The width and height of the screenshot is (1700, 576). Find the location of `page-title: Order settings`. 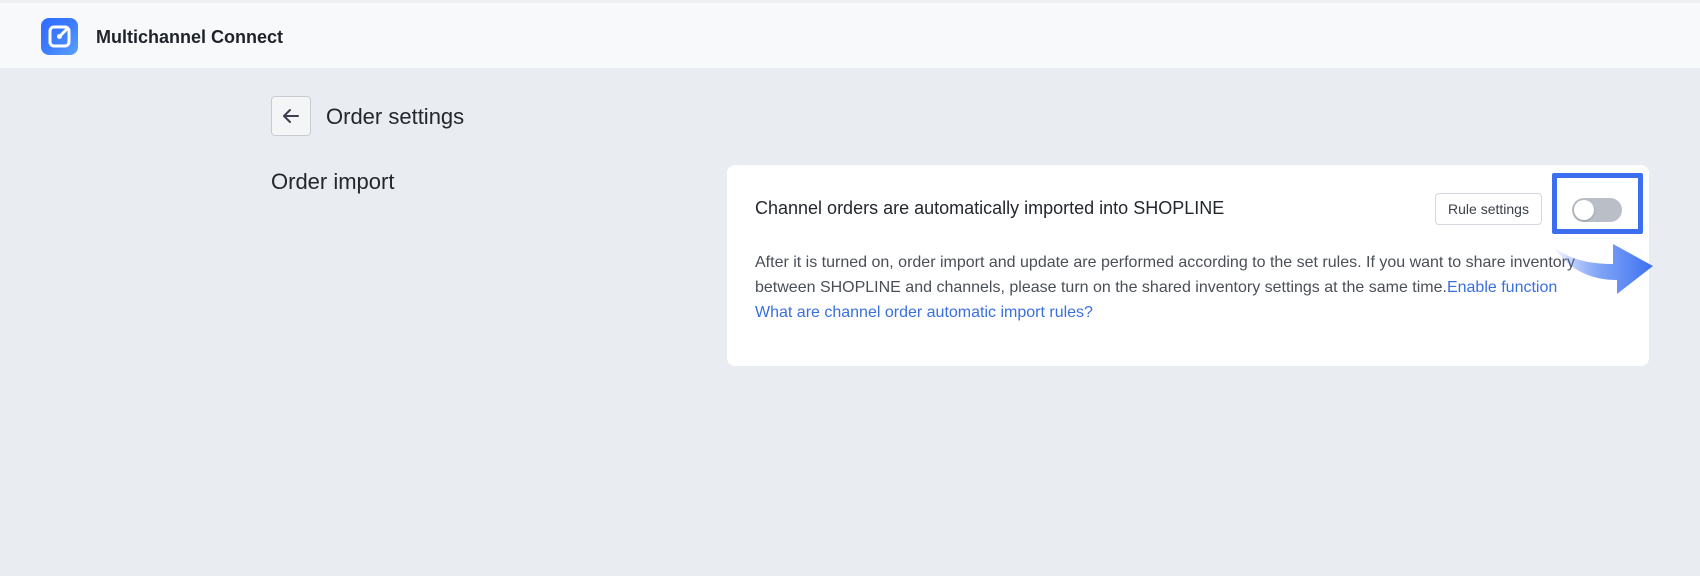

page-title: Order settings is located at coordinates (395, 116).